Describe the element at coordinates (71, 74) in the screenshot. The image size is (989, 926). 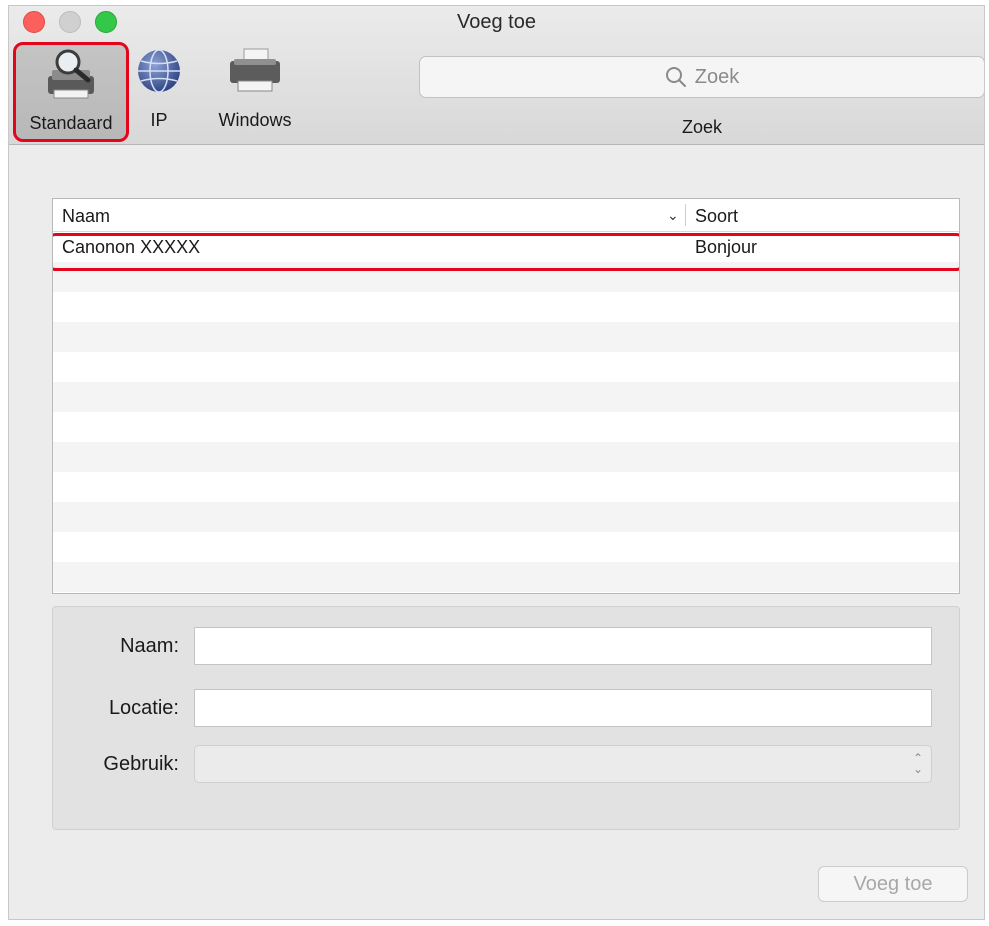
I see `printer-magnifier-icon` at that location.